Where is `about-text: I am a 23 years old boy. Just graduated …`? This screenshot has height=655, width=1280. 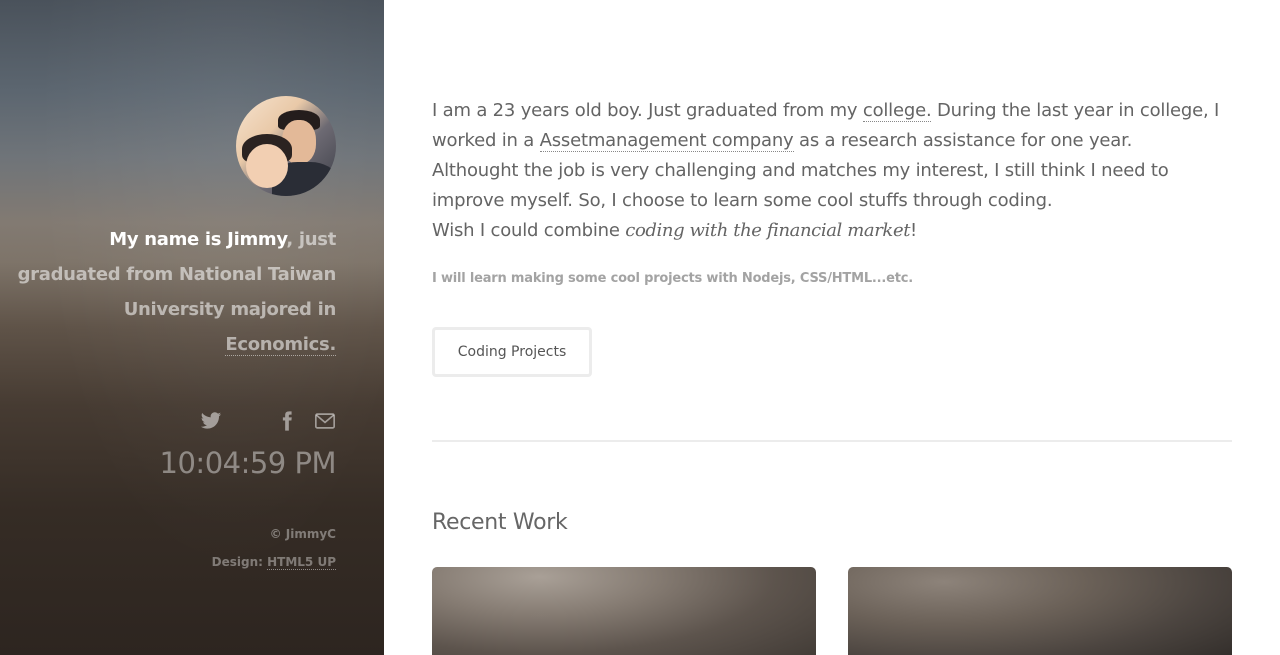
about-text: I am a 23 years old boy. Just graduated … is located at coordinates (647, 110).